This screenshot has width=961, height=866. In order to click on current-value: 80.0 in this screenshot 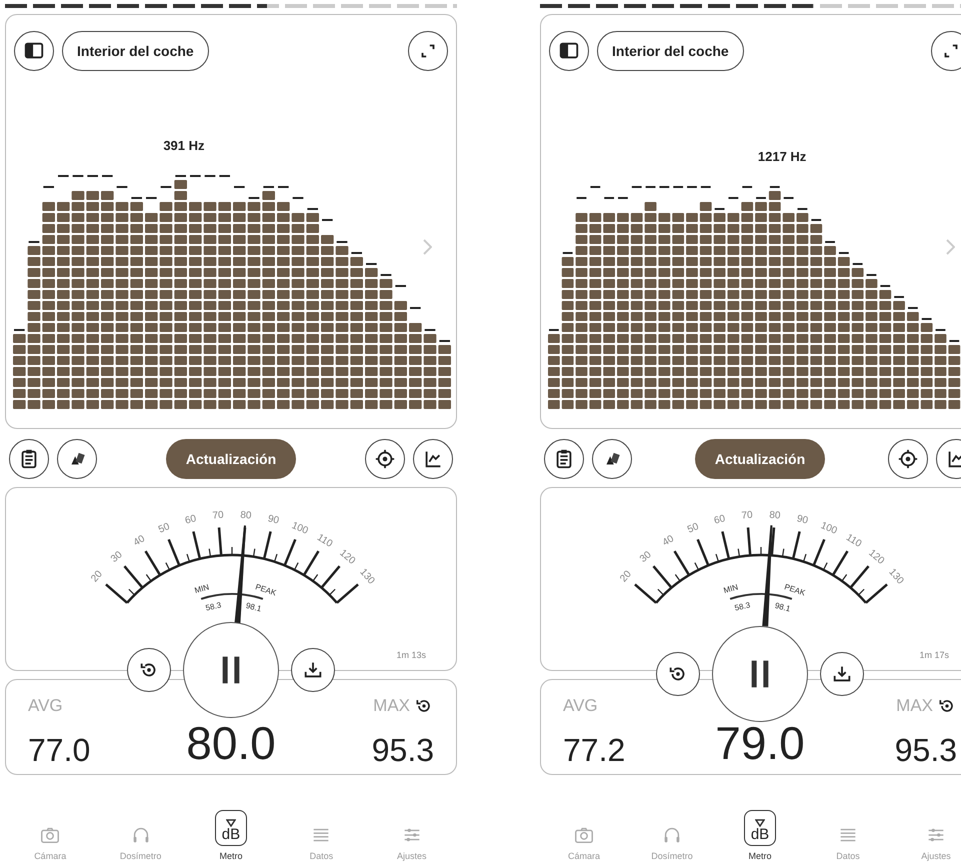, I will do `click(231, 743)`.